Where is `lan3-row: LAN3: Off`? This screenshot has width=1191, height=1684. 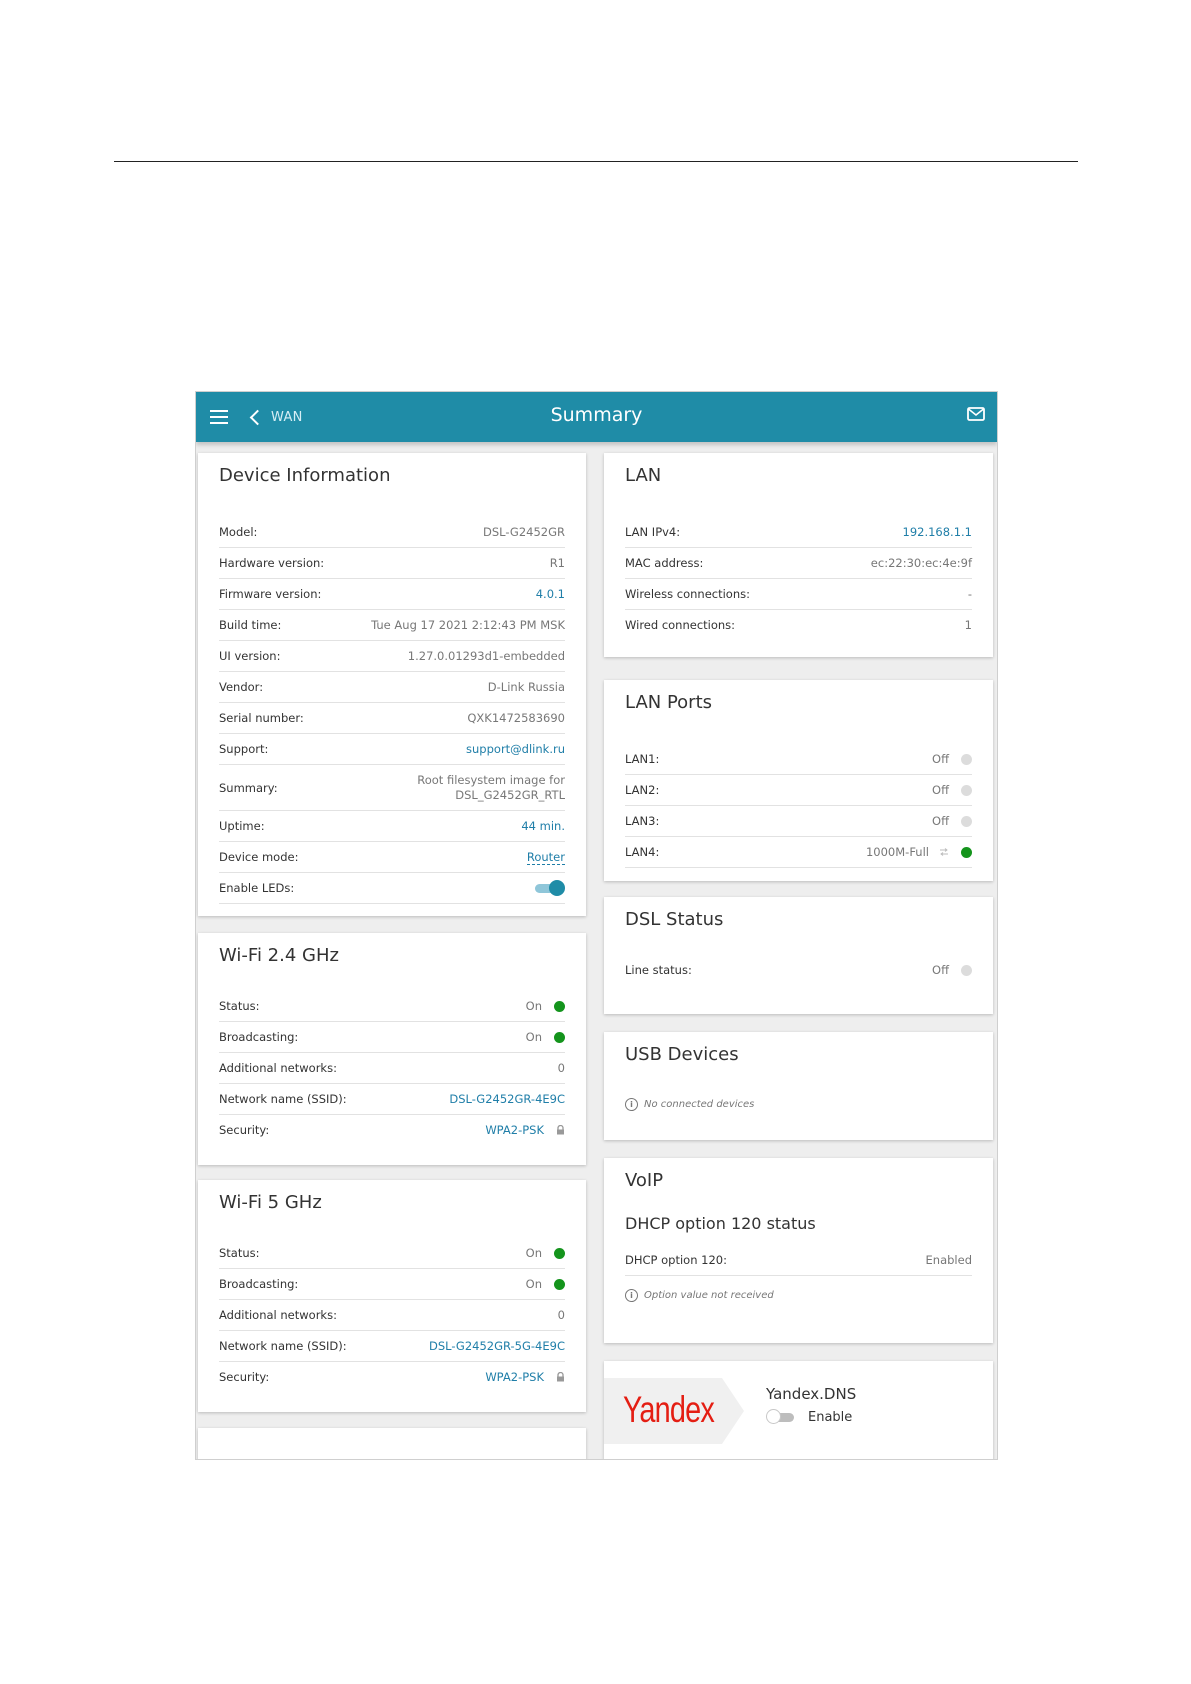 lan3-row: LAN3: Off is located at coordinates (798, 821).